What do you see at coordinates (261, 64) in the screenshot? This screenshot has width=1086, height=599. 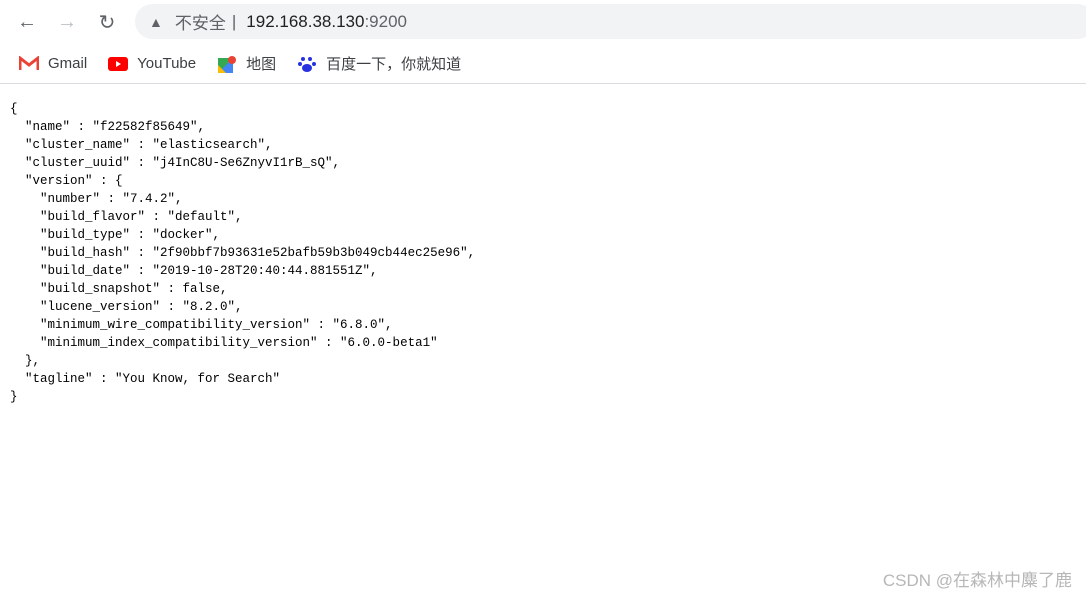 I see `bookmark-label: 地图` at bounding box center [261, 64].